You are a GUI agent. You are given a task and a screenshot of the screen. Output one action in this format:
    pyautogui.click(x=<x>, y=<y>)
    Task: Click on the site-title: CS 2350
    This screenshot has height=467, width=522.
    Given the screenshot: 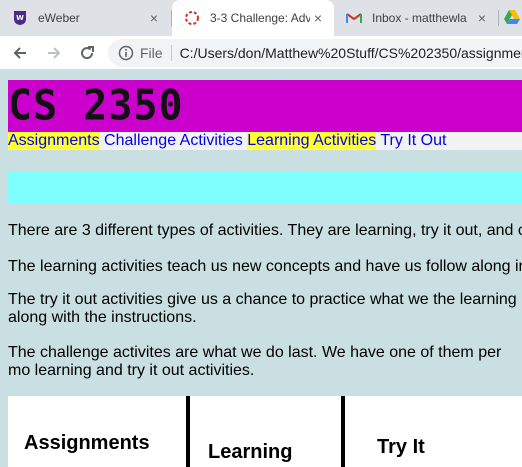 What is the action you would take?
    pyautogui.click(x=96, y=106)
    